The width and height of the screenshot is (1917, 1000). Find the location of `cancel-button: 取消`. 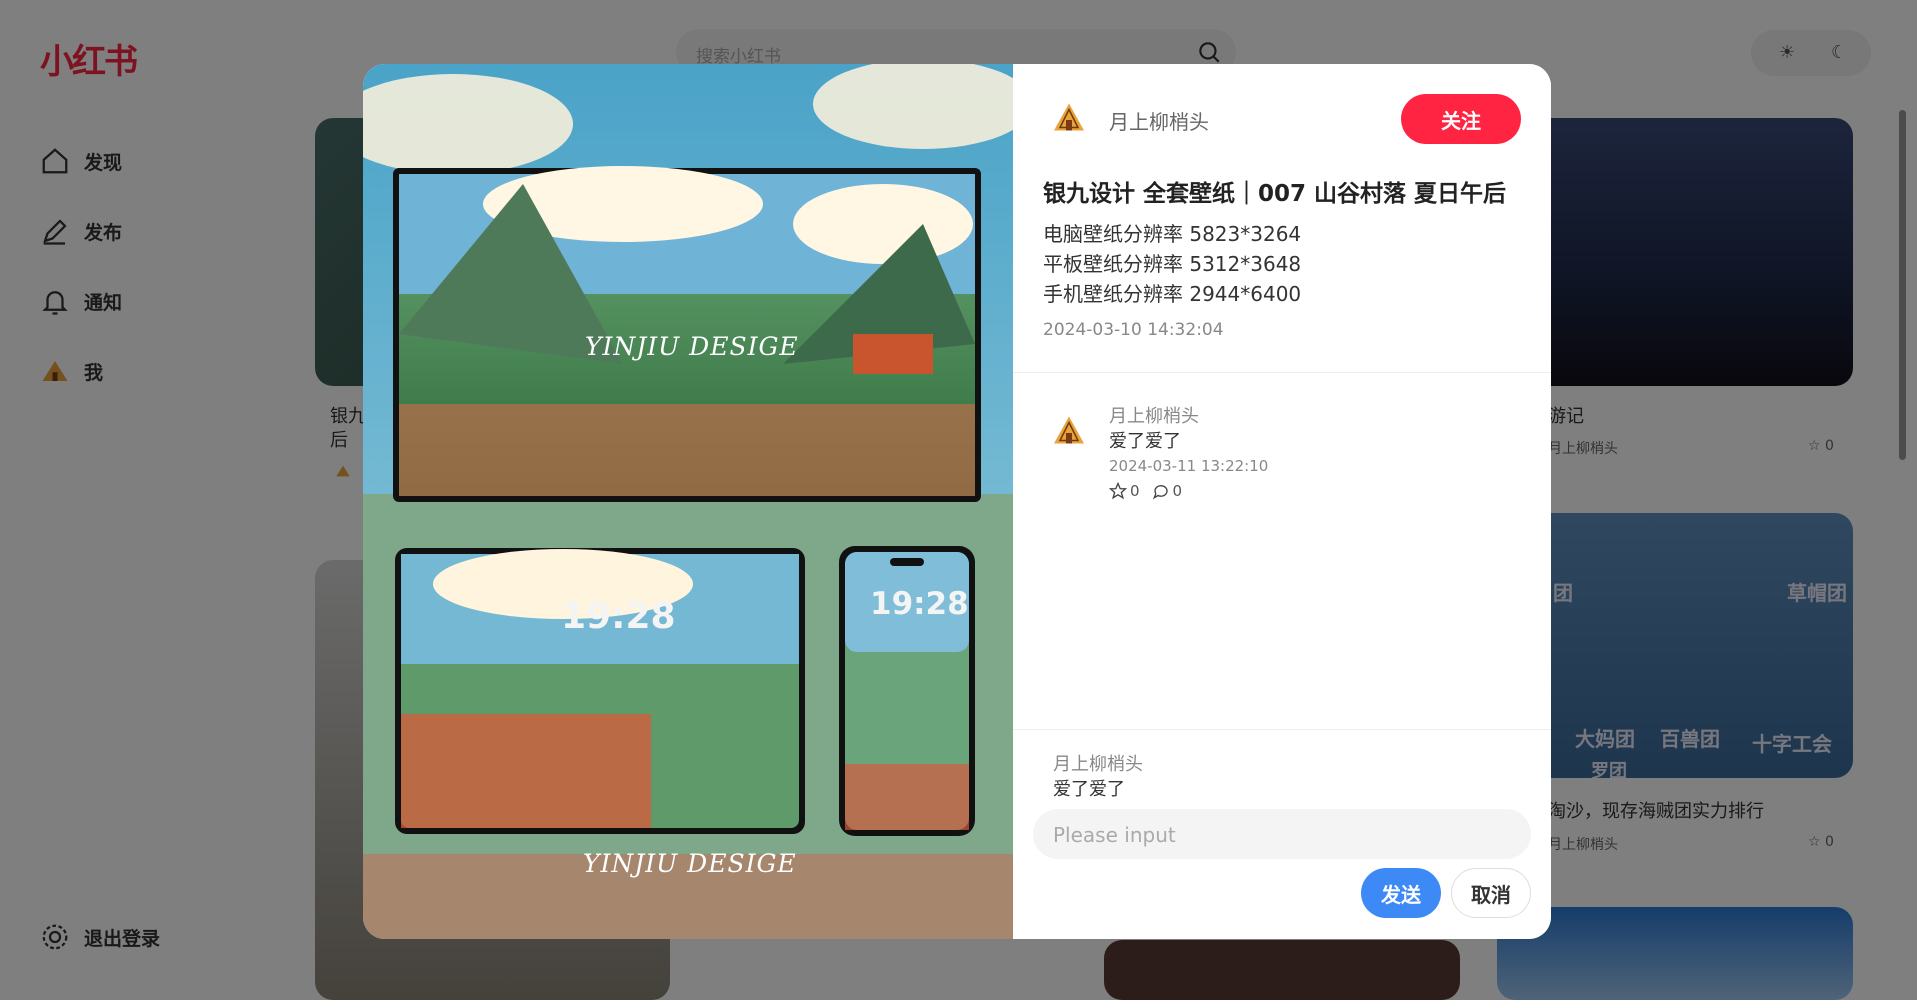

cancel-button: 取消 is located at coordinates (1491, 893).